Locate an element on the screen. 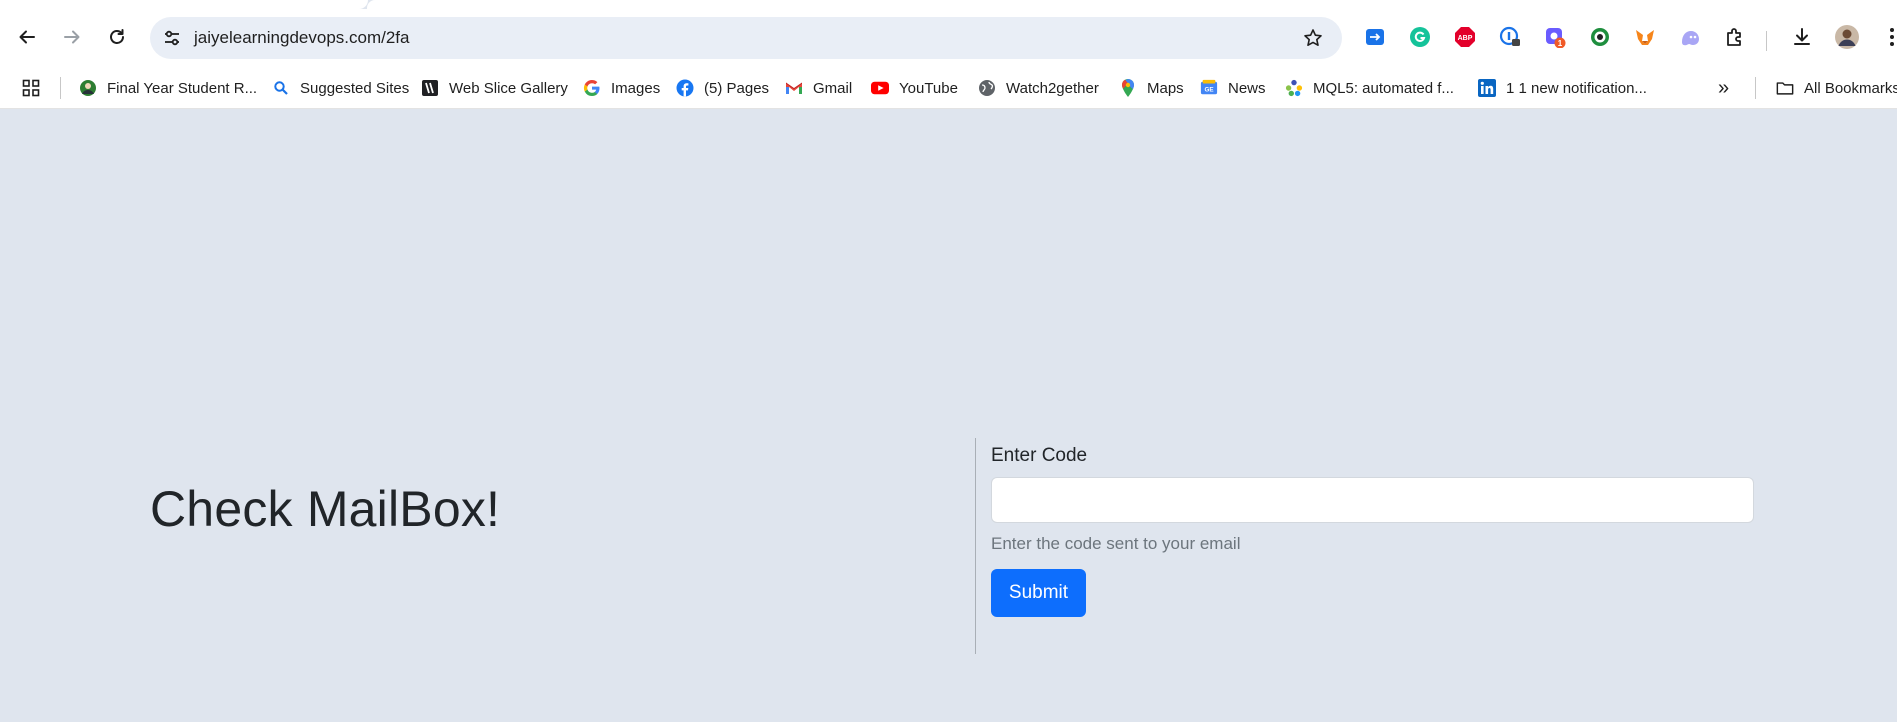 The height and width of the screenshot is (722, 1897). bookmark-suggested-sites: Suggested Sites is located at coordinates (340, 88).